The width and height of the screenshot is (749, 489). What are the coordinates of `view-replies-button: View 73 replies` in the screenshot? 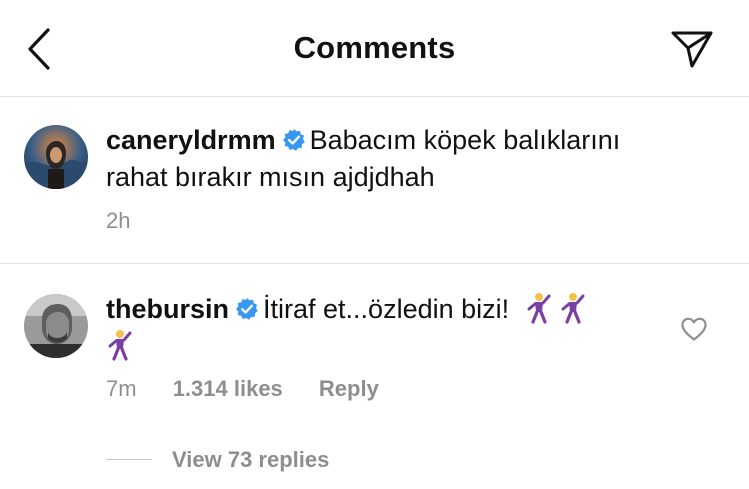 It's located at (217, 460).